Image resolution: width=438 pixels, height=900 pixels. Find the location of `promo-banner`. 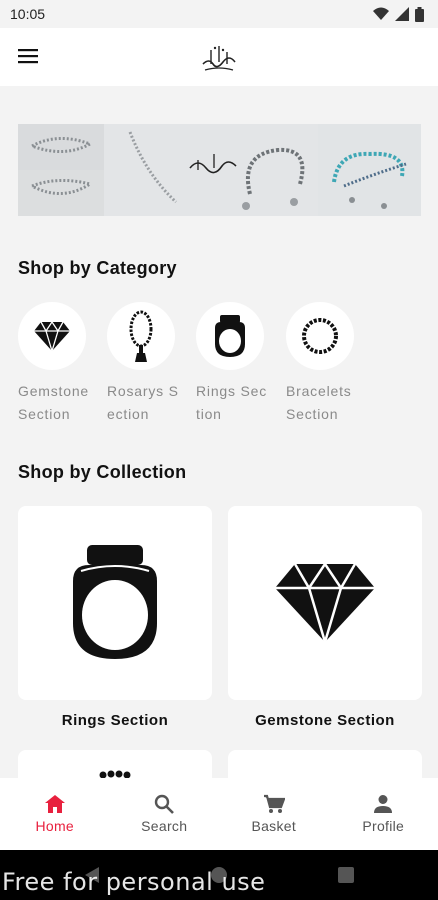

promo-banner is located at coordinates (219, 170).